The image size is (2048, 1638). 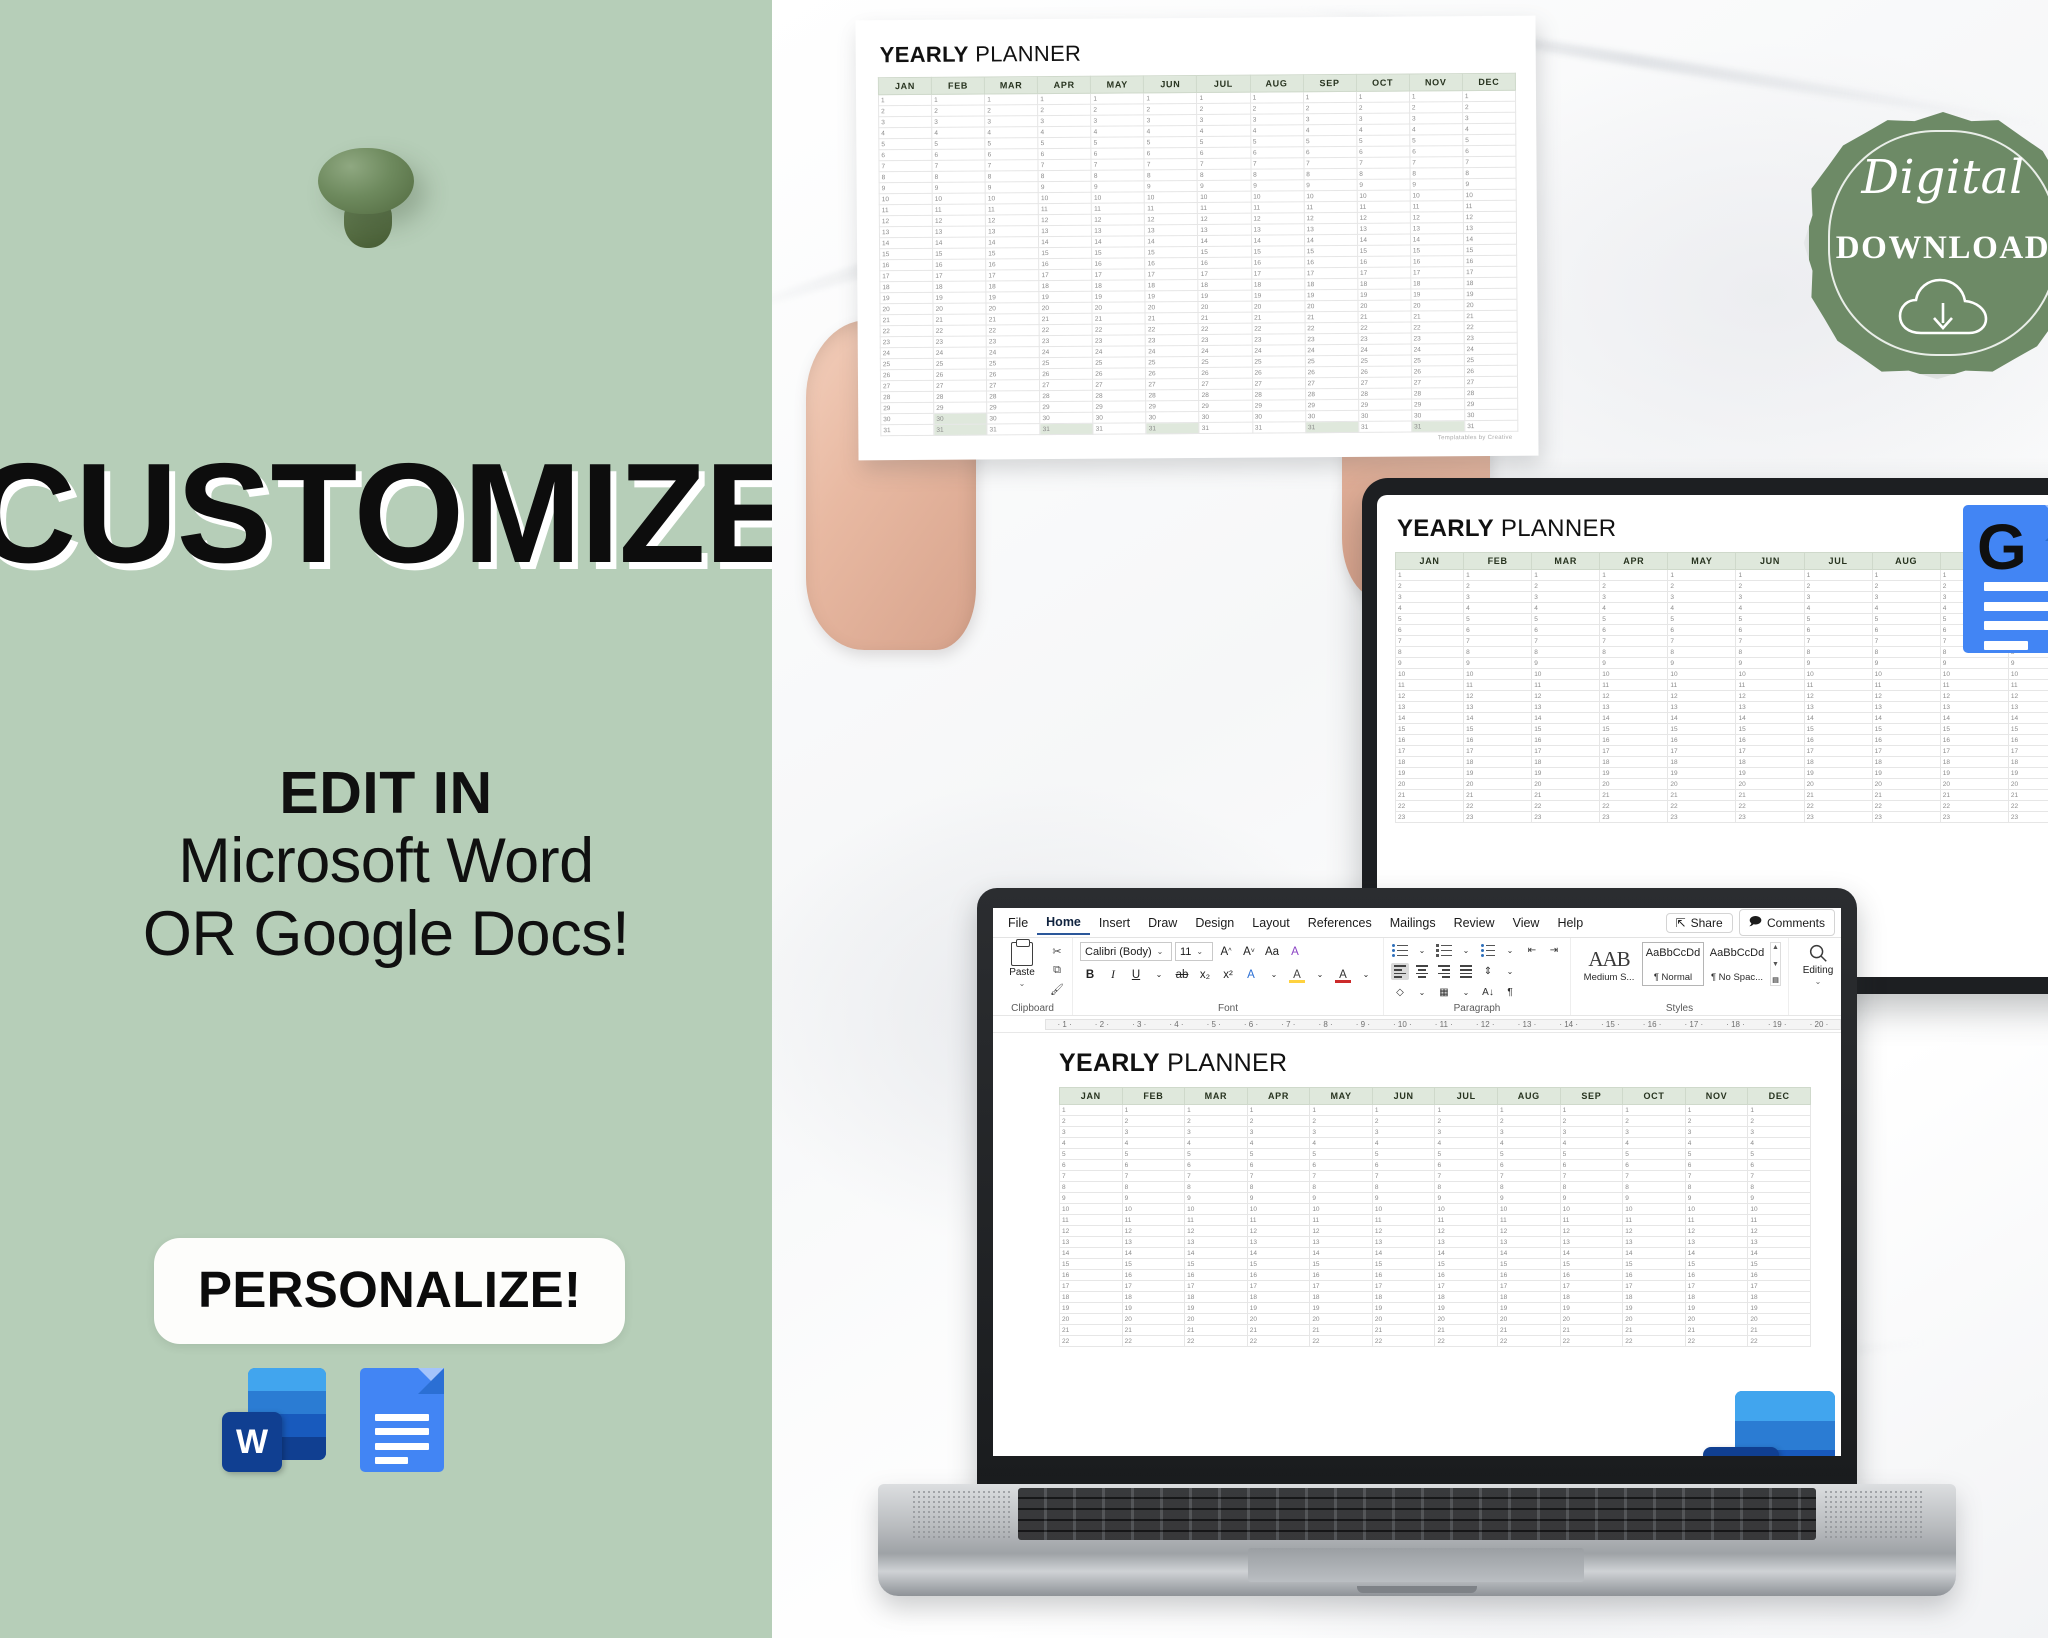 I want to click on align-center-button, so click(x=1422, y=971).